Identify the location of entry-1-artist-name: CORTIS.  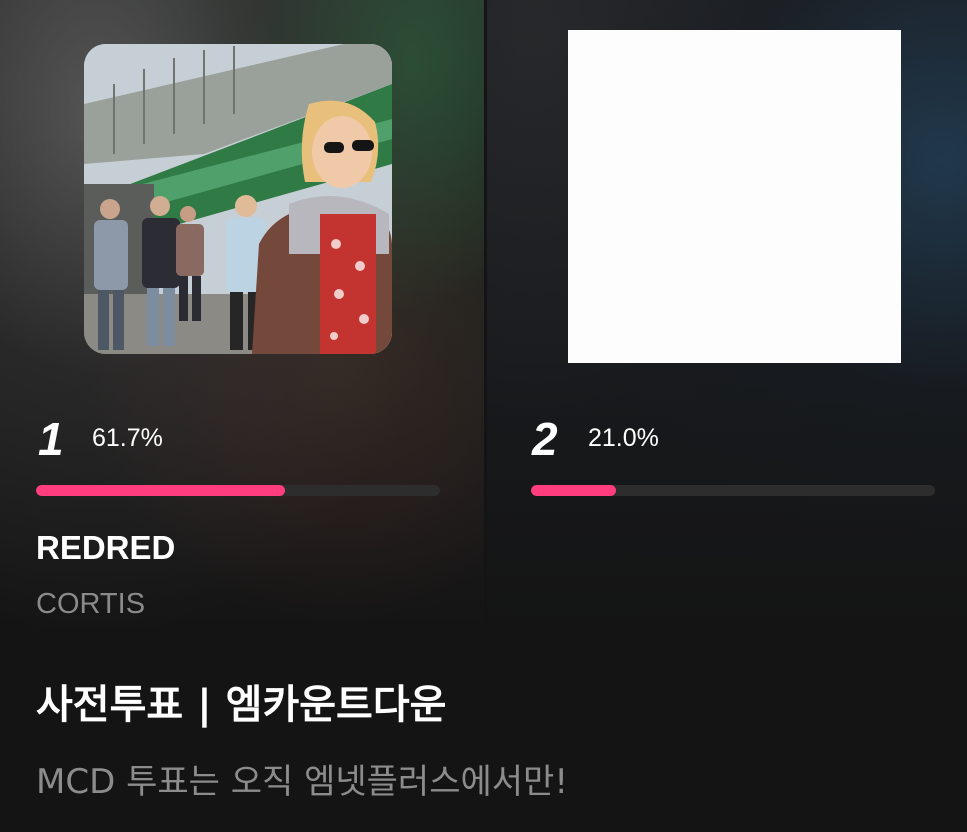
(90, 604).